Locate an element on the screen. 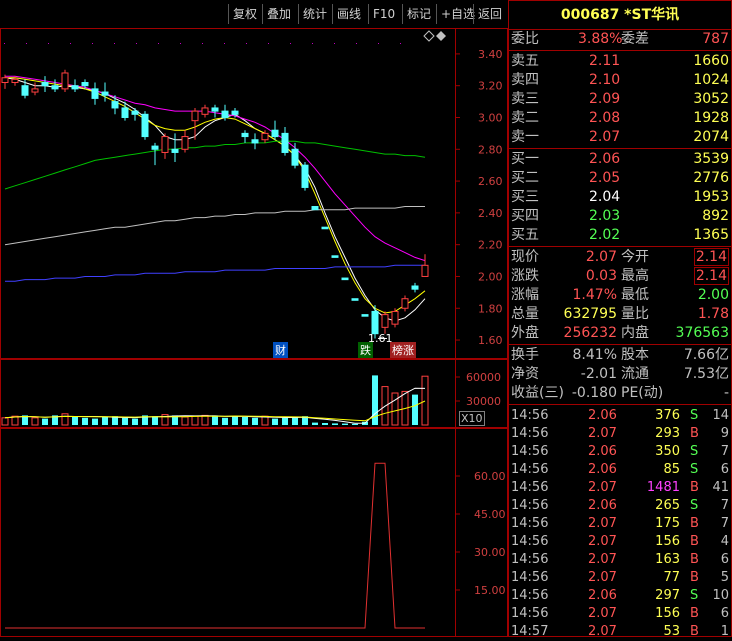  stat-row: 涨幅 1.47% 最低 2.00 is located at coordinates (620, 295).